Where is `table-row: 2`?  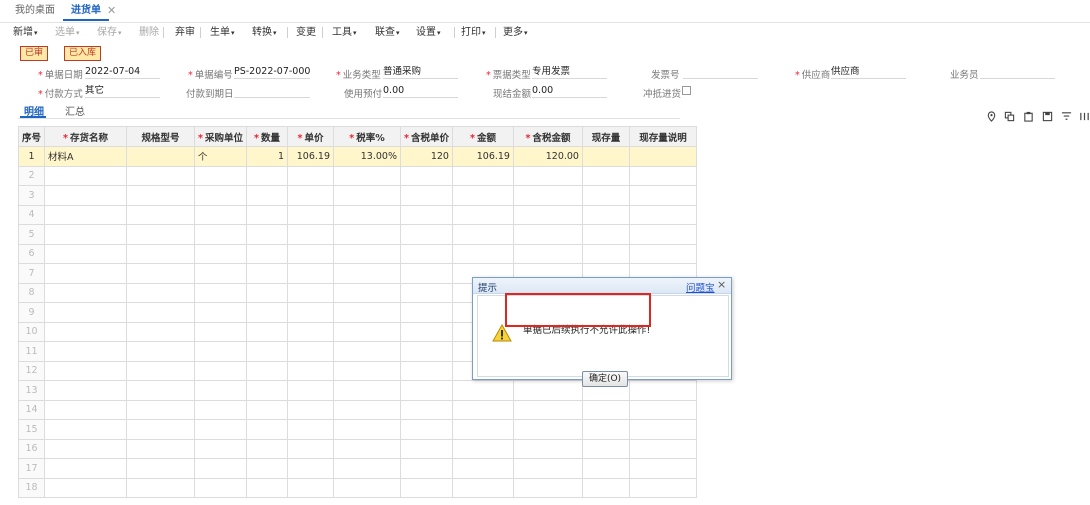
table-row: 2 is located at coordinates (357, 175).